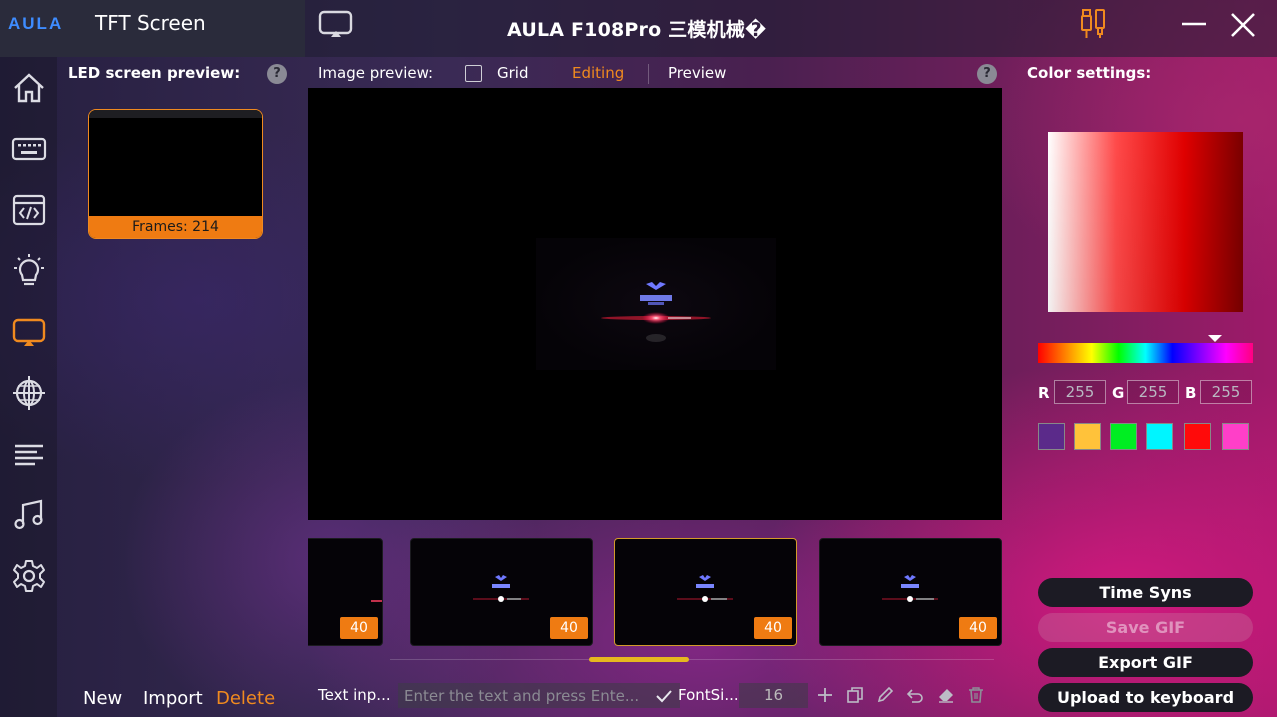 The image size is (1277, 717). Describe the element at coordinates (692, 659) in the screenshot. I see `thumbnail-scroll-track` at that location.